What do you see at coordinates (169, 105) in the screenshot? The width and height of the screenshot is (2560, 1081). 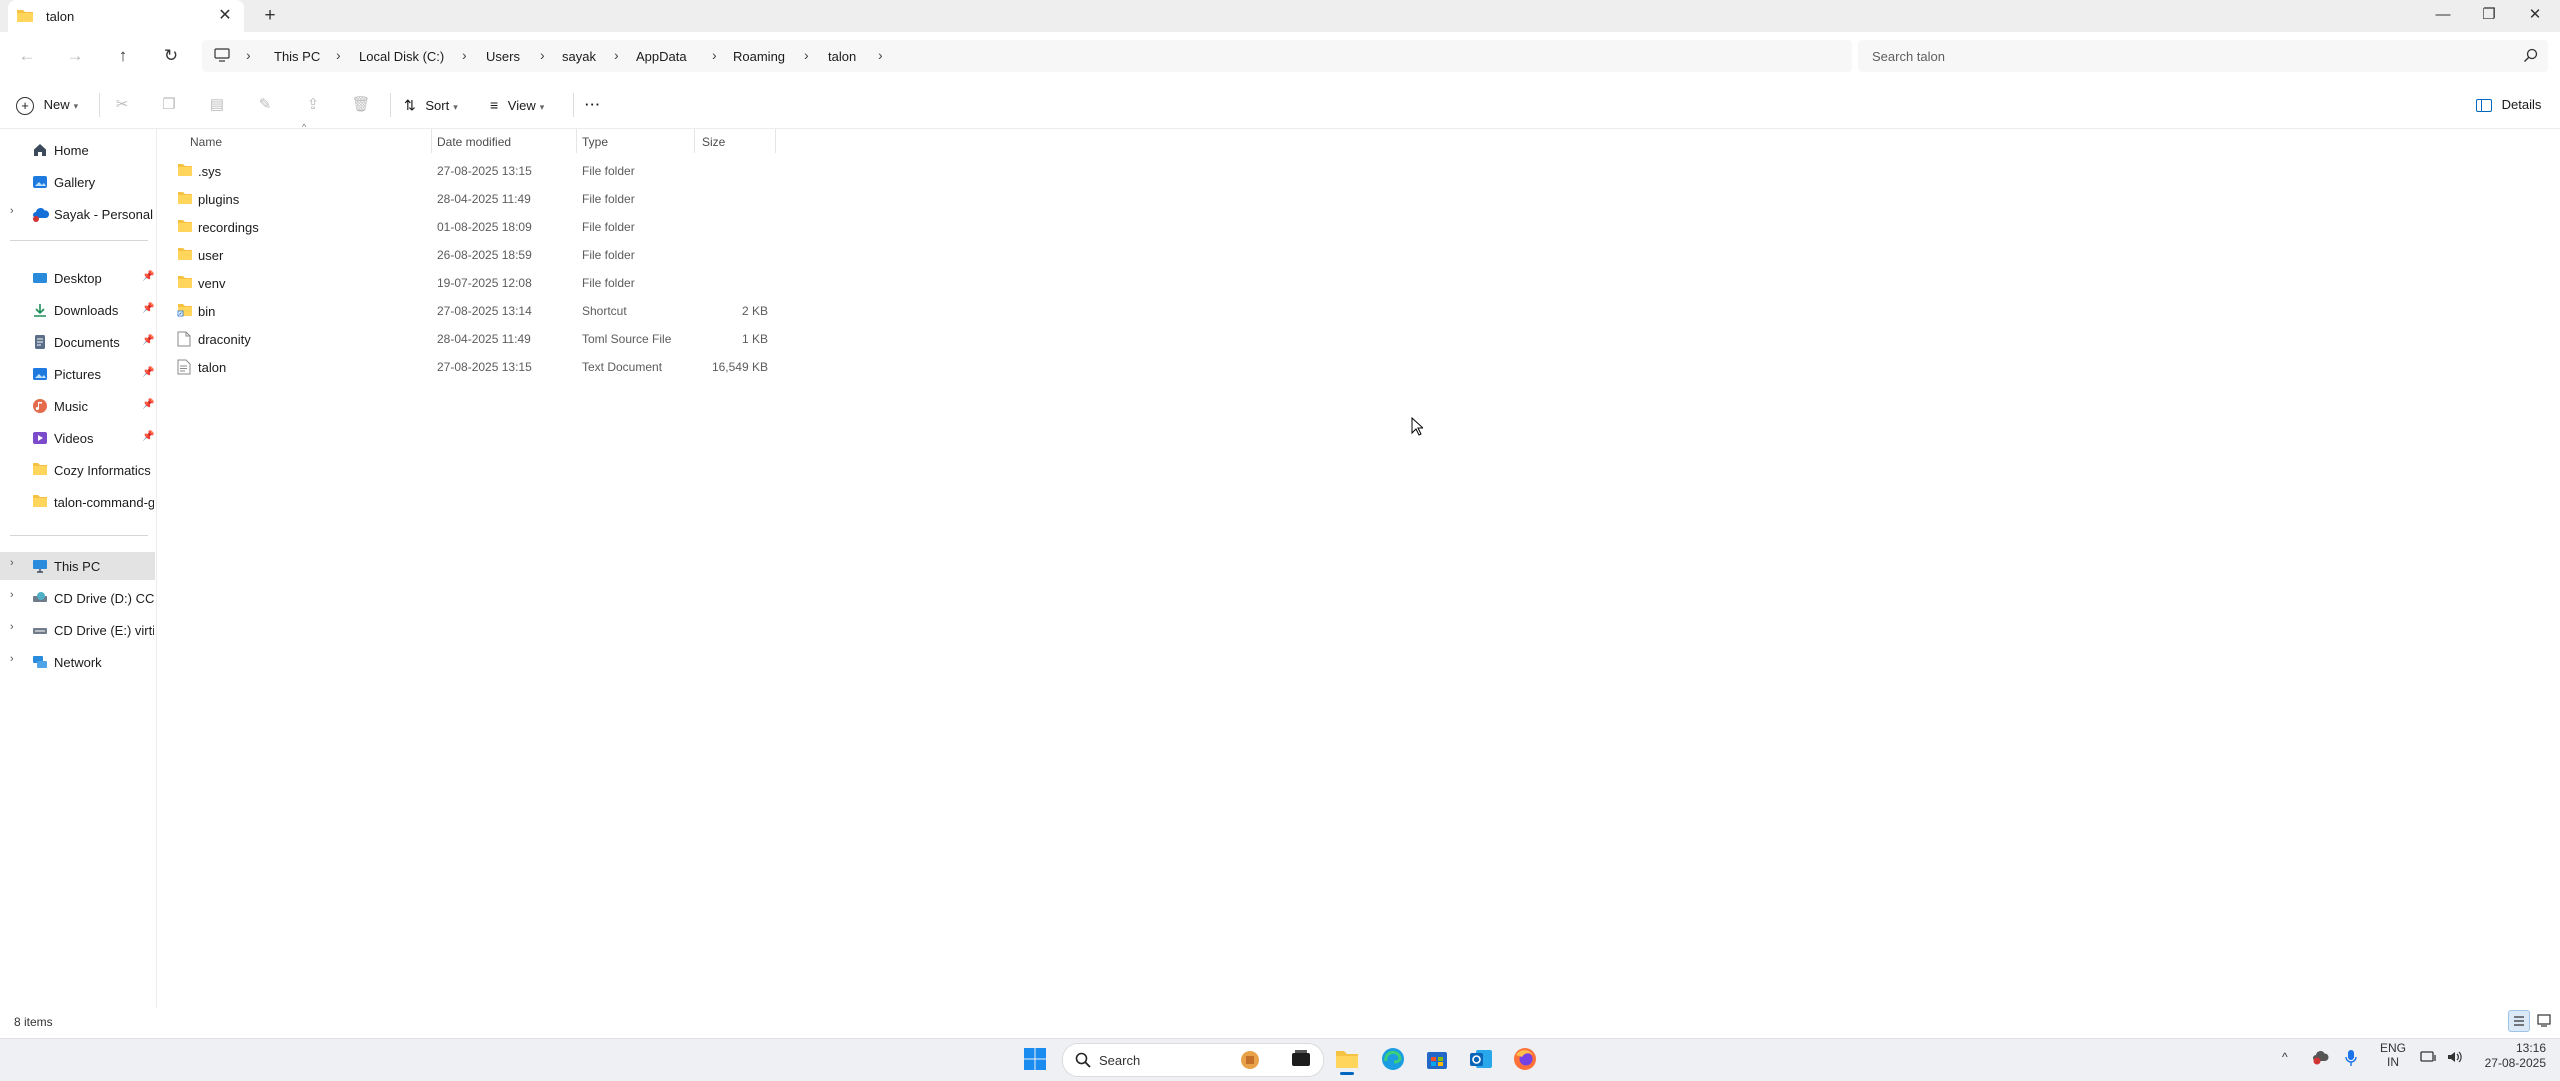 I see `copy-icon: ❐` at bounding box center [169, 105].